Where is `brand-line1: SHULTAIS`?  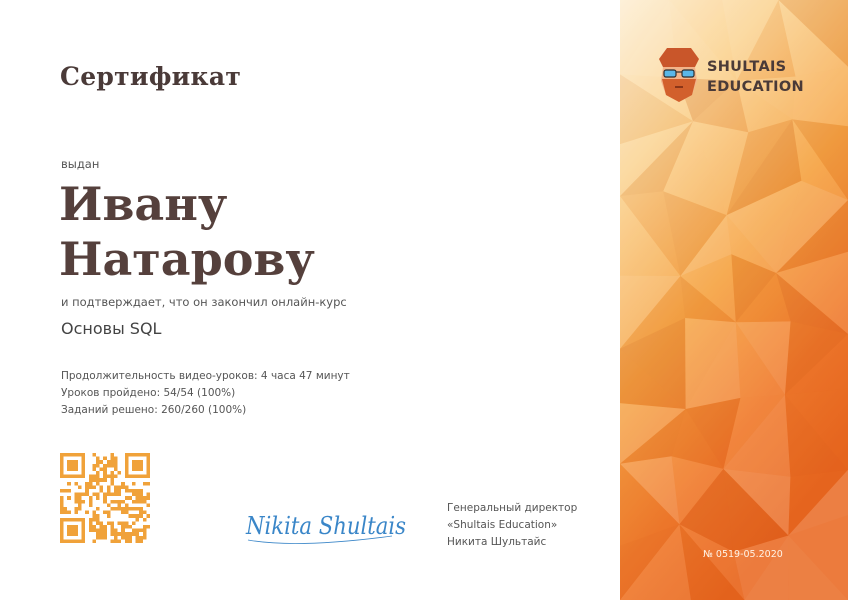 brand-line1: SHULTAIS is located at coordinates (747, 67).